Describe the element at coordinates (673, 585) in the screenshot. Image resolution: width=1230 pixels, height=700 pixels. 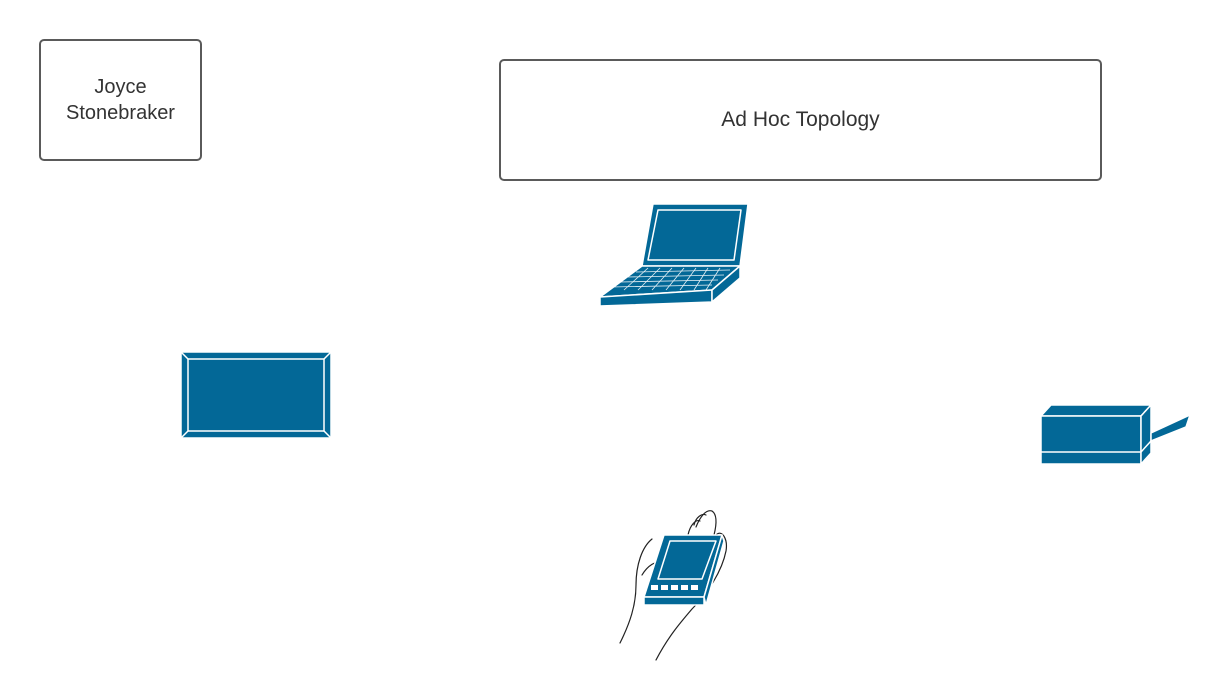
I see `handheld-pda-icon` at that location.